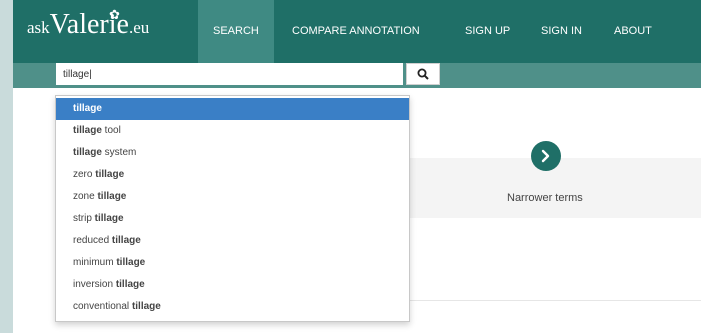 The width and height of the screenshot is (701, 333). I want to click on item-prefix: strip, so click(84, 218).